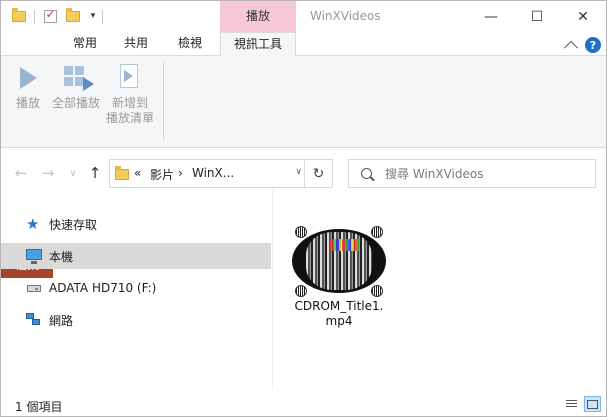  I want to click on new-folder-icon, so click(73, 16).